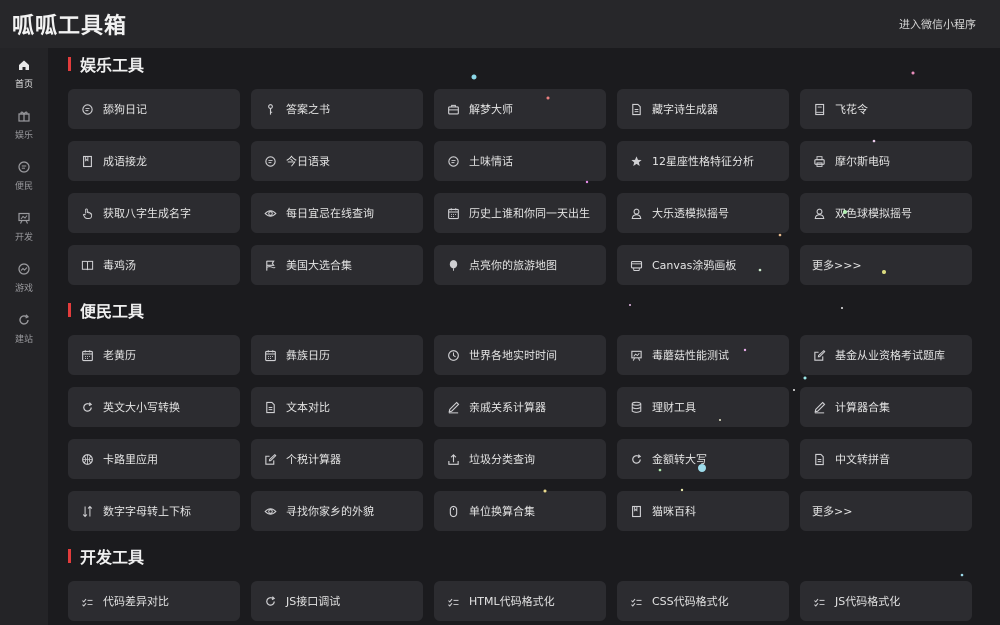 The image size is (1000, 625). Describe the element at coordinates (868, 601) in the screenshot. I see `tool-card-label: JS代码格式化` at that location.